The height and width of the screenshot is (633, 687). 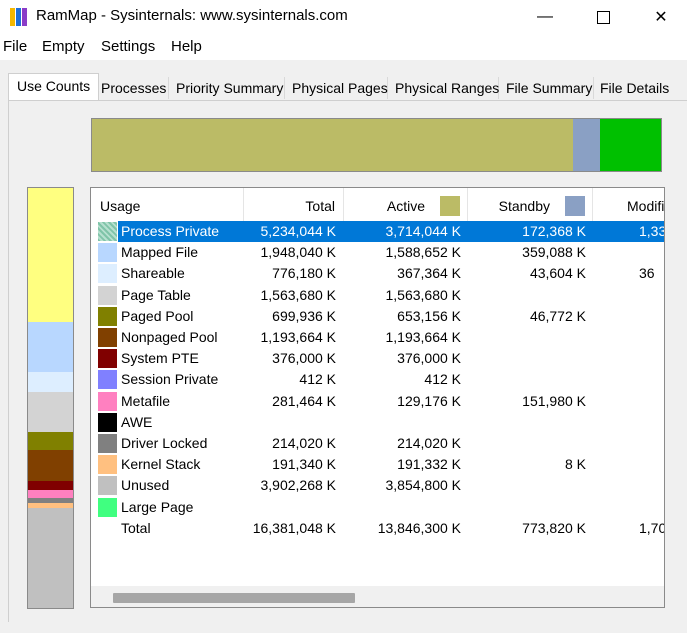 I want to click on column-header-standby: Standby, so click(x=530, y=205).